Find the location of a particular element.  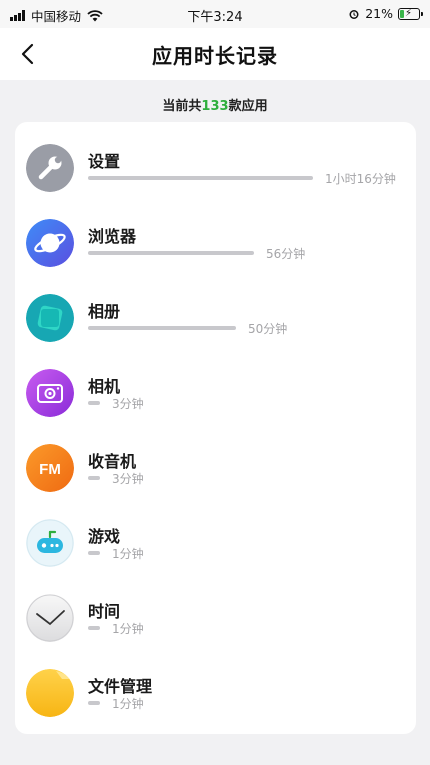

list-item: FM 收音机 3分钟 is located at coordinates (215, 473).